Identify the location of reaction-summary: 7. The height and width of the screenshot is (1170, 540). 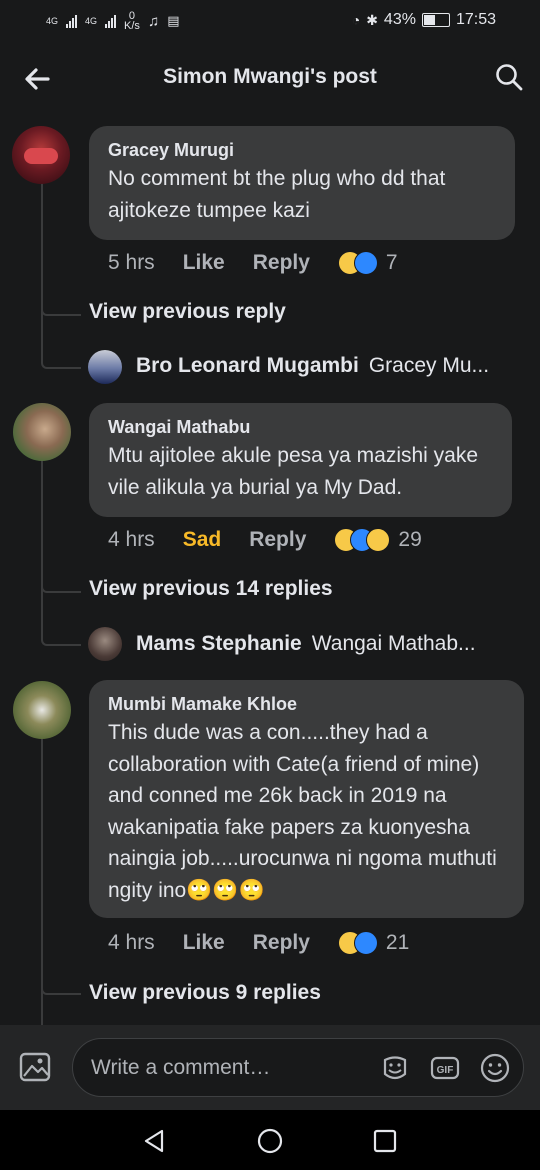
(367, 263).